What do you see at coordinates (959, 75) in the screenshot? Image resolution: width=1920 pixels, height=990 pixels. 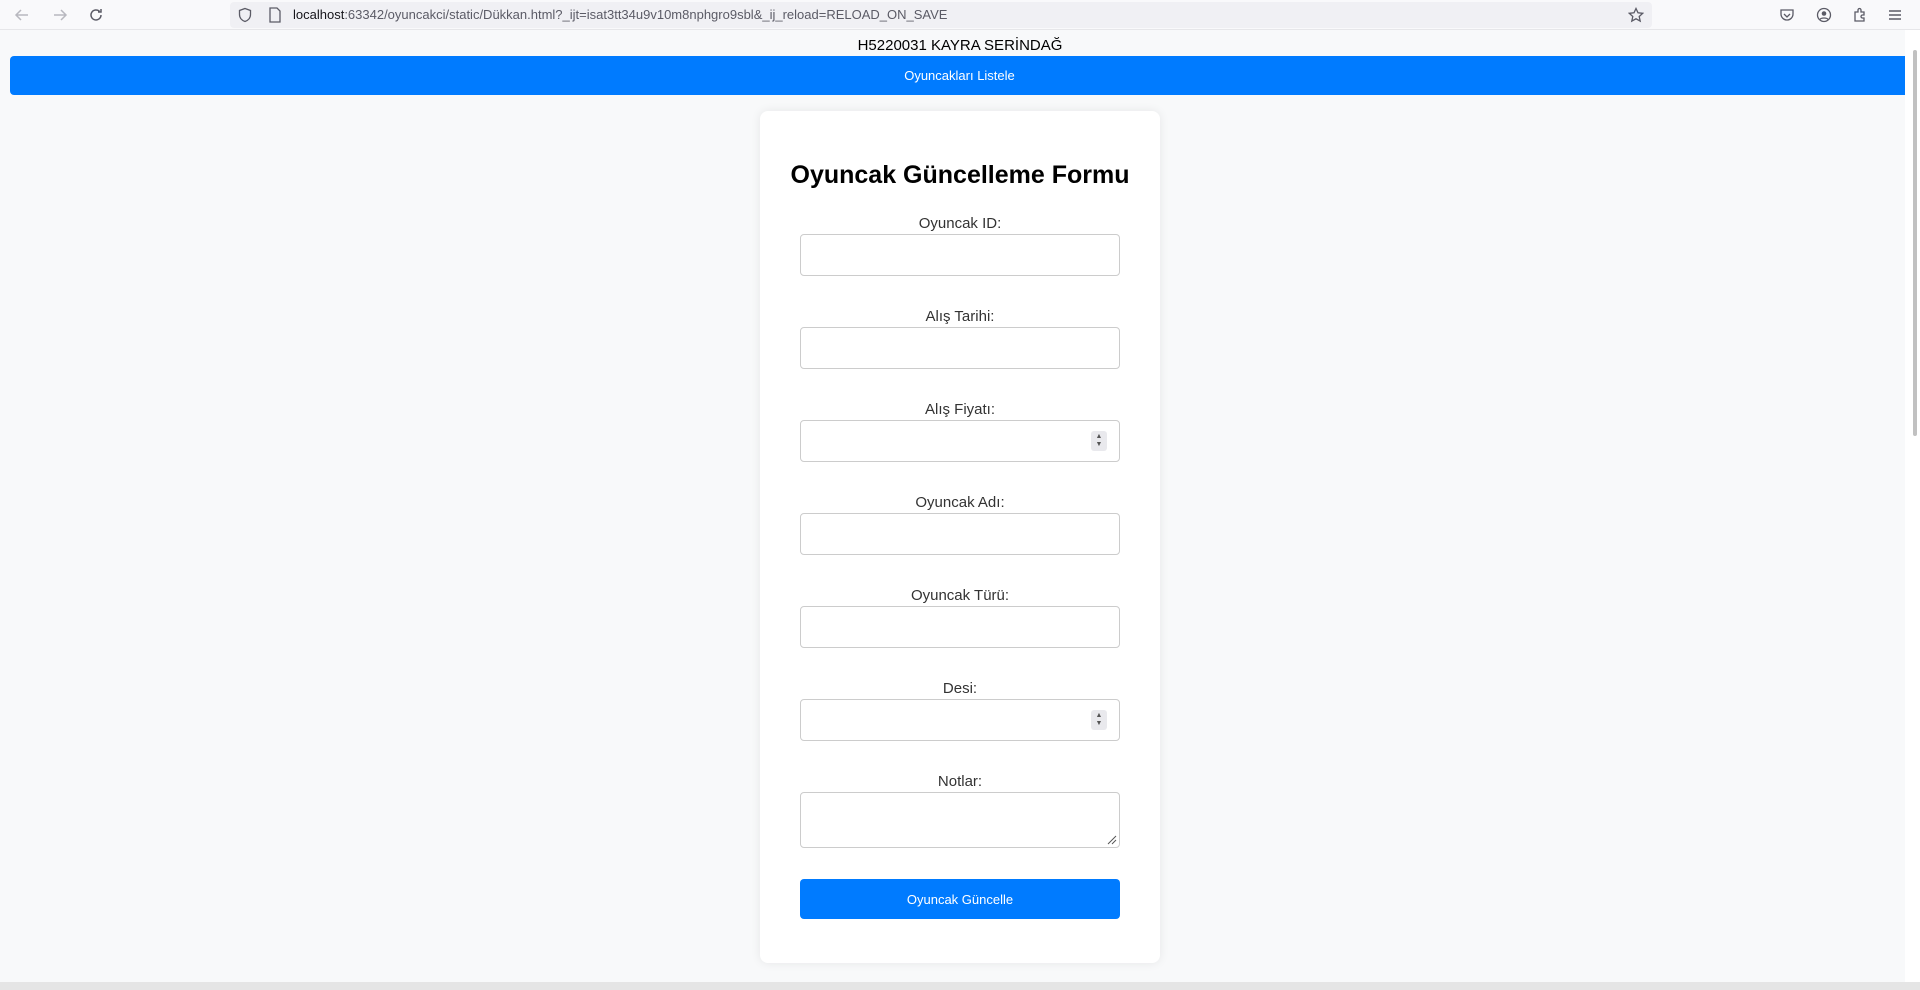 I see `list-toys-button: Oyuncakları Listele` at bounding box center [959, 75].